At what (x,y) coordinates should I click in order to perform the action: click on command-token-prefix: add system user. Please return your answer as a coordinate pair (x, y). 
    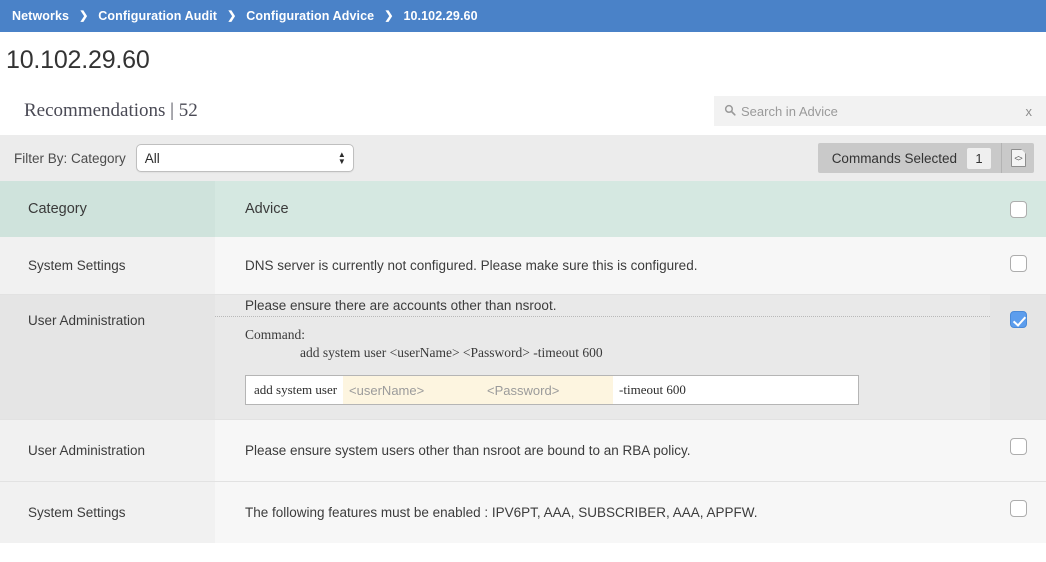
    Looking at the image, I should click on (296, 389).